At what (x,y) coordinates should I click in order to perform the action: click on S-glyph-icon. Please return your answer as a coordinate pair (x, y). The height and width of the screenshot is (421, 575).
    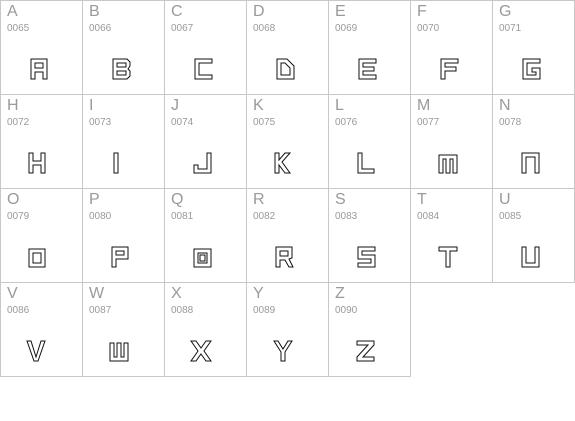
    Looking at the image, I should click on (366, 257).